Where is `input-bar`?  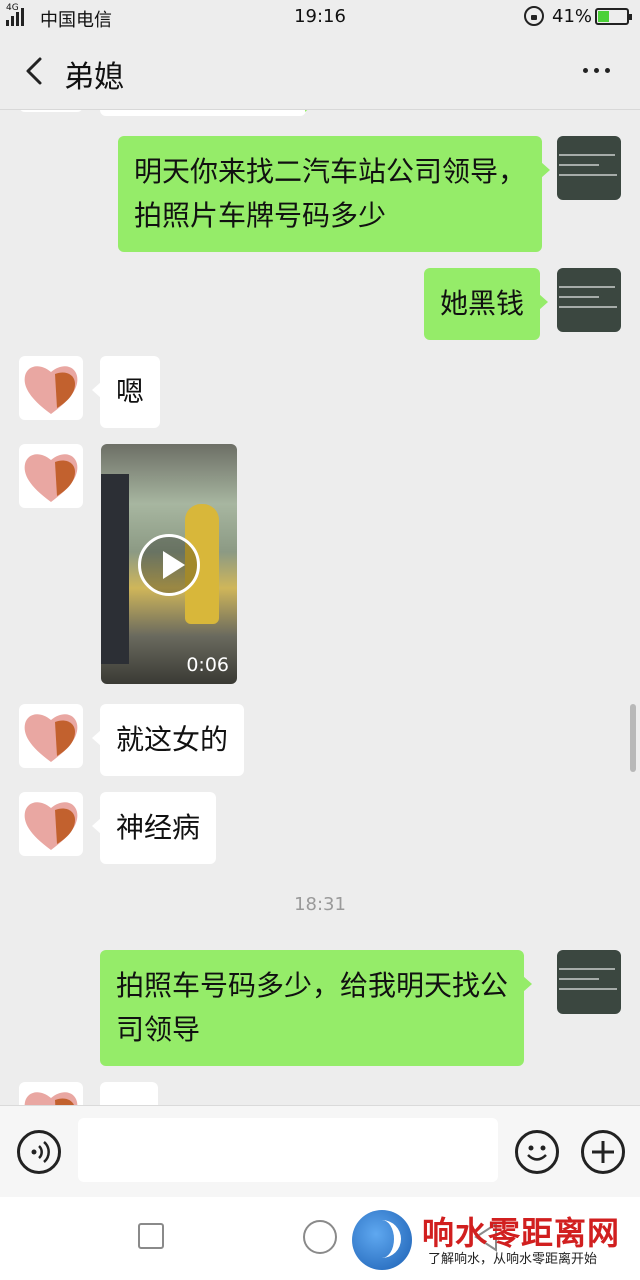
input-bar is located at coordinates (320, 1151).